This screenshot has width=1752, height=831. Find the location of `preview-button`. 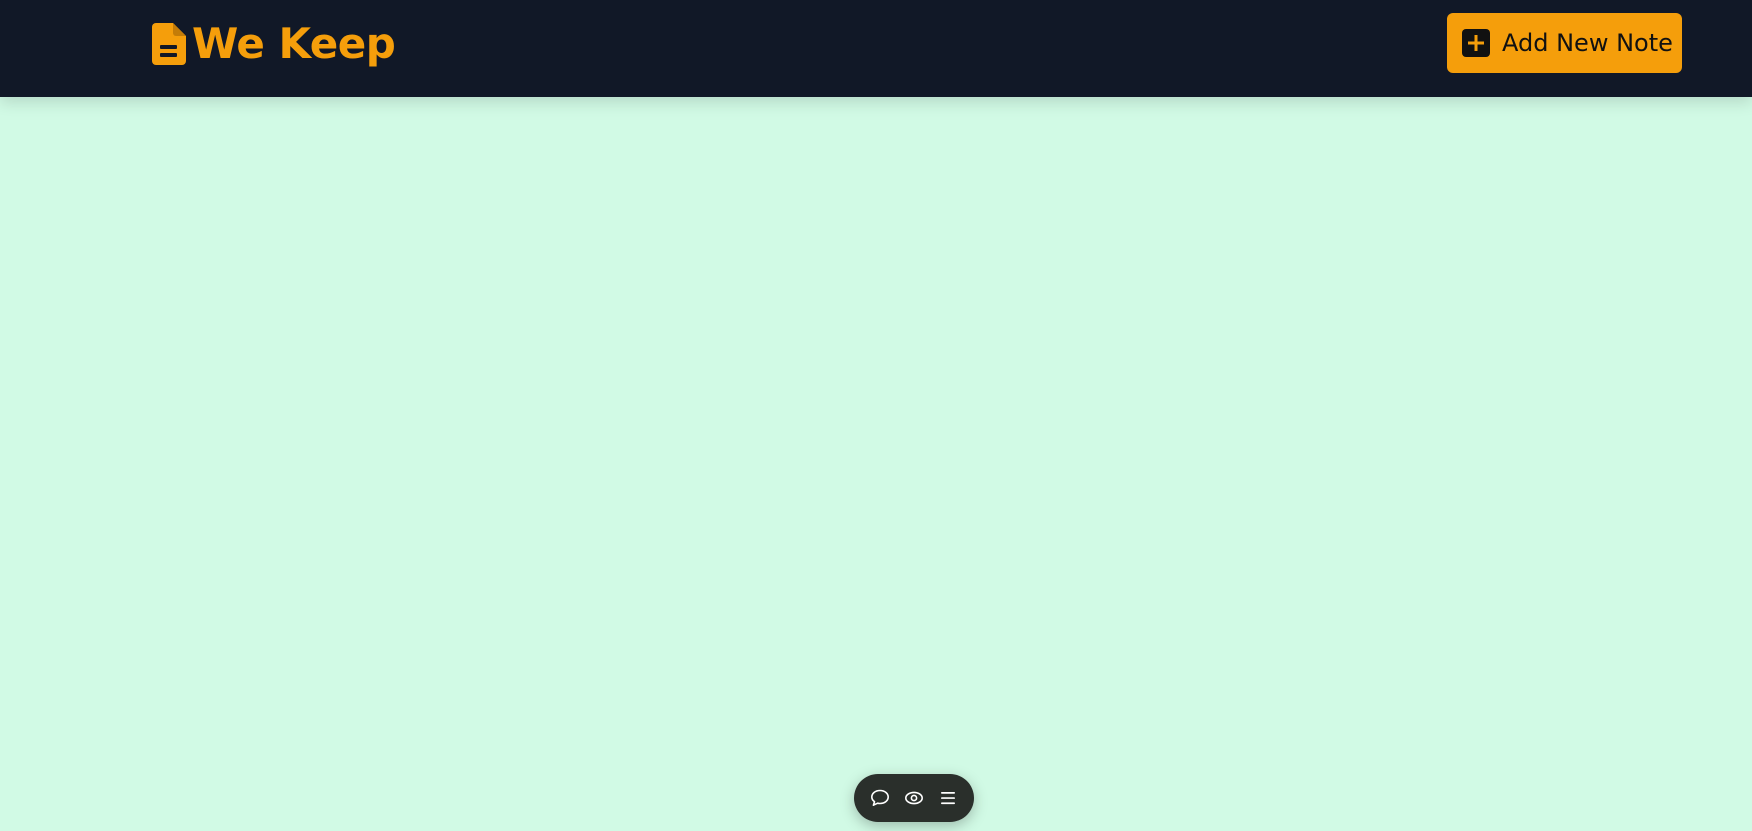

preview-button is located at coordinates (914, 798).